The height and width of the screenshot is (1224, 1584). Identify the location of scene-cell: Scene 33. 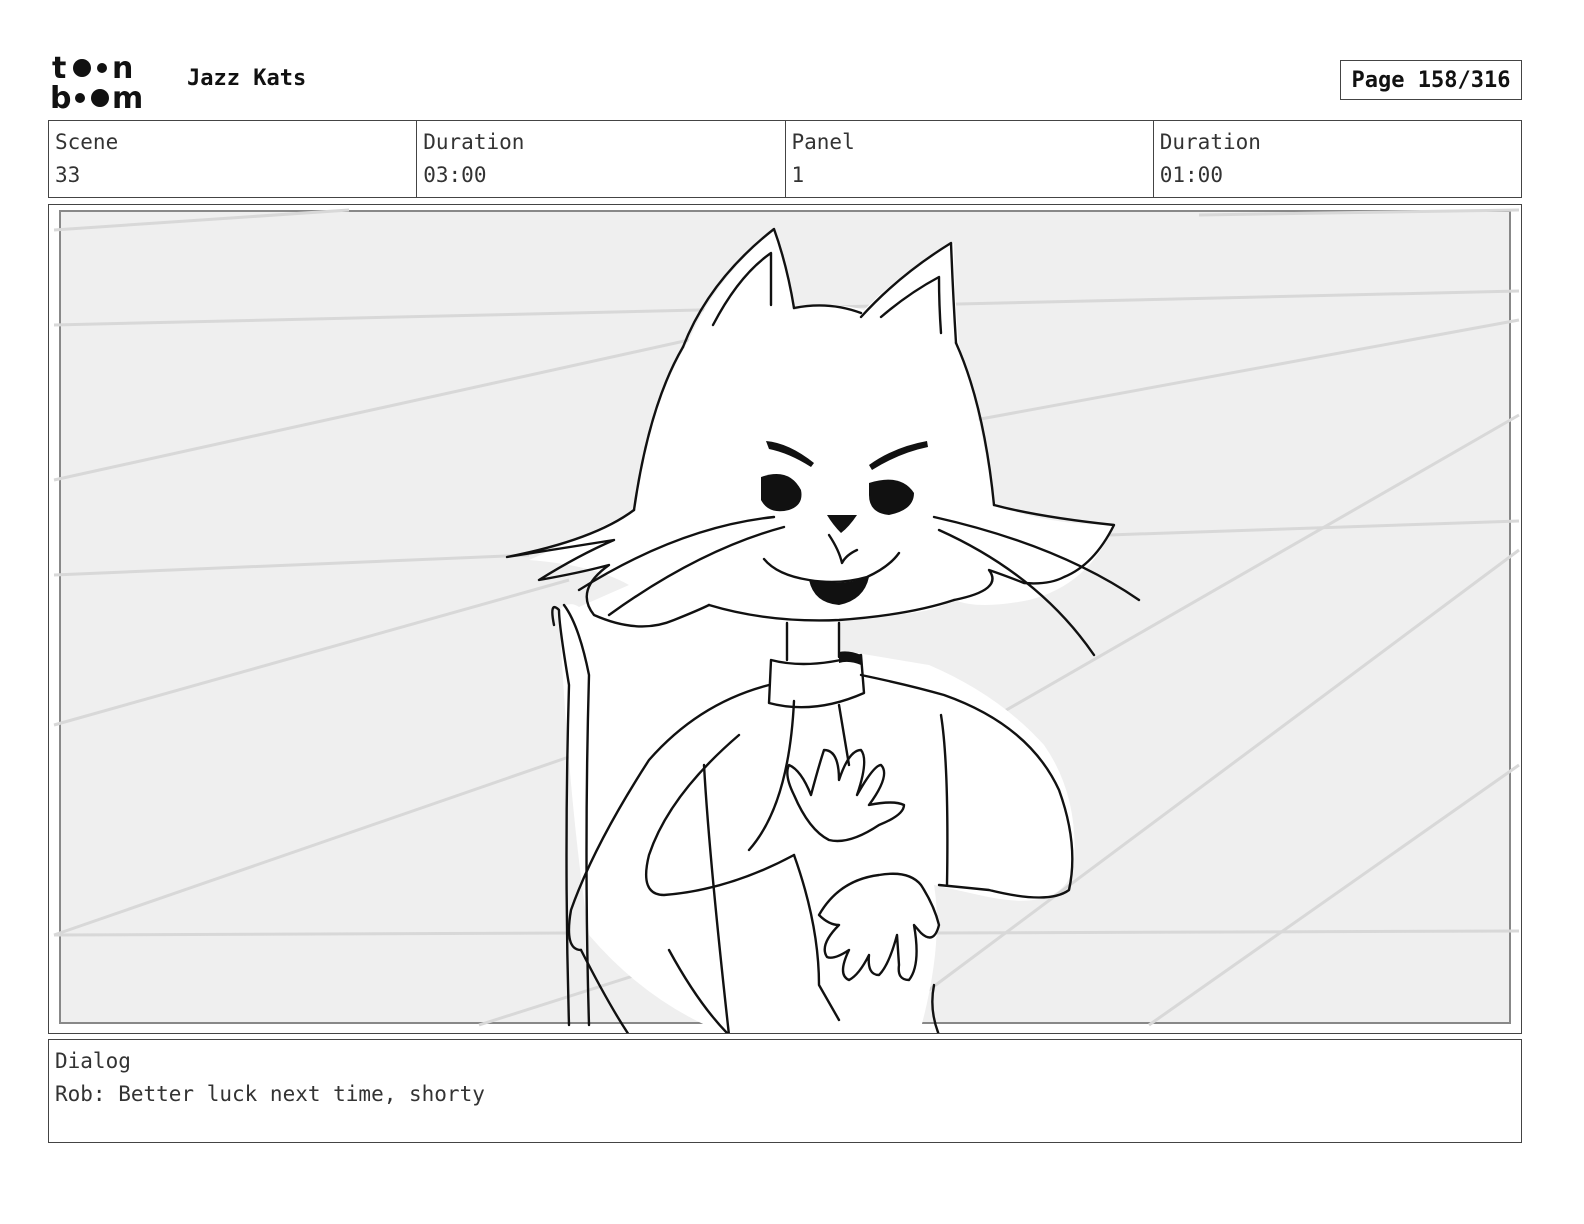
(233, 159).